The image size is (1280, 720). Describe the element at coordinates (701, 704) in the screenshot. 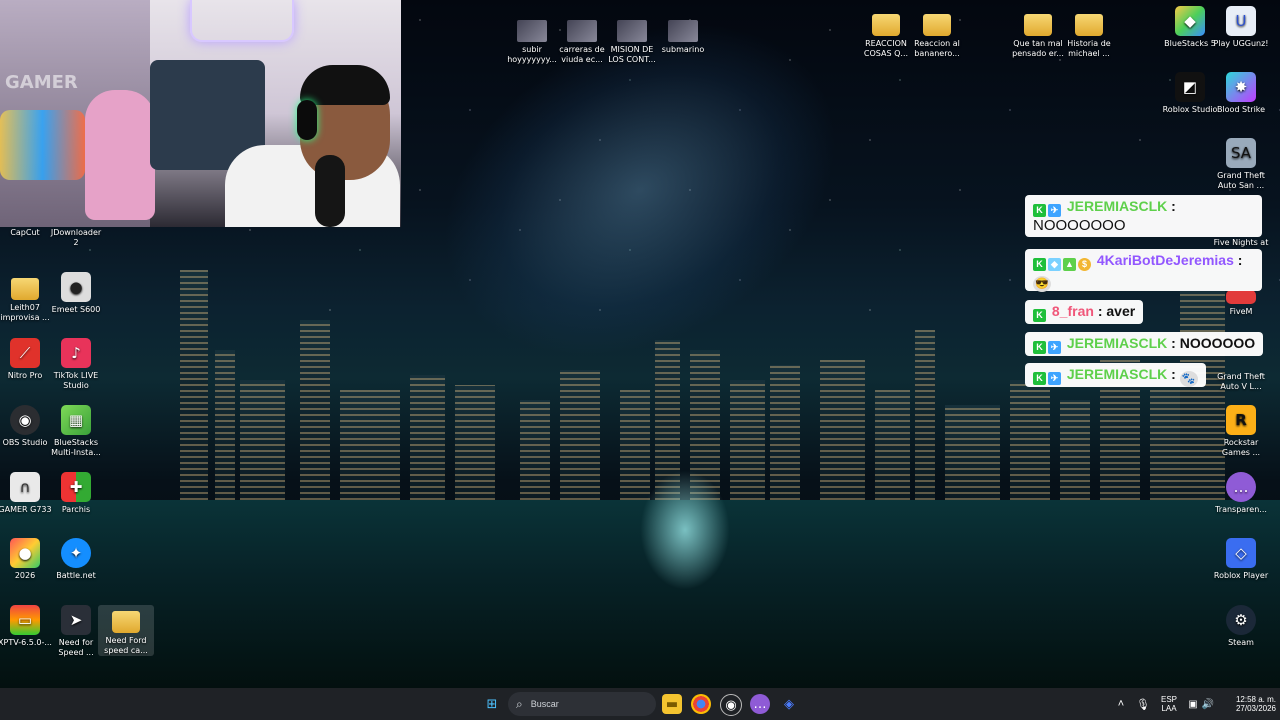

I see `chrome-icon` at that location.